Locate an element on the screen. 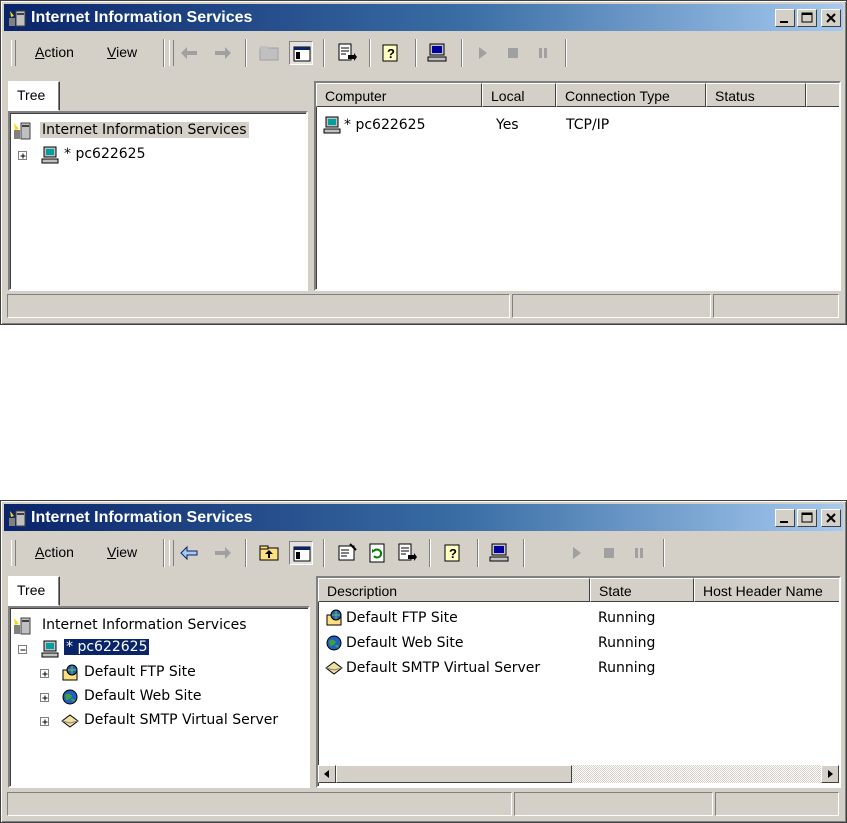 Image resolution: width=847 pixels, height=823 pixels. smtp-server-icon is located at coordinates (334, 668).